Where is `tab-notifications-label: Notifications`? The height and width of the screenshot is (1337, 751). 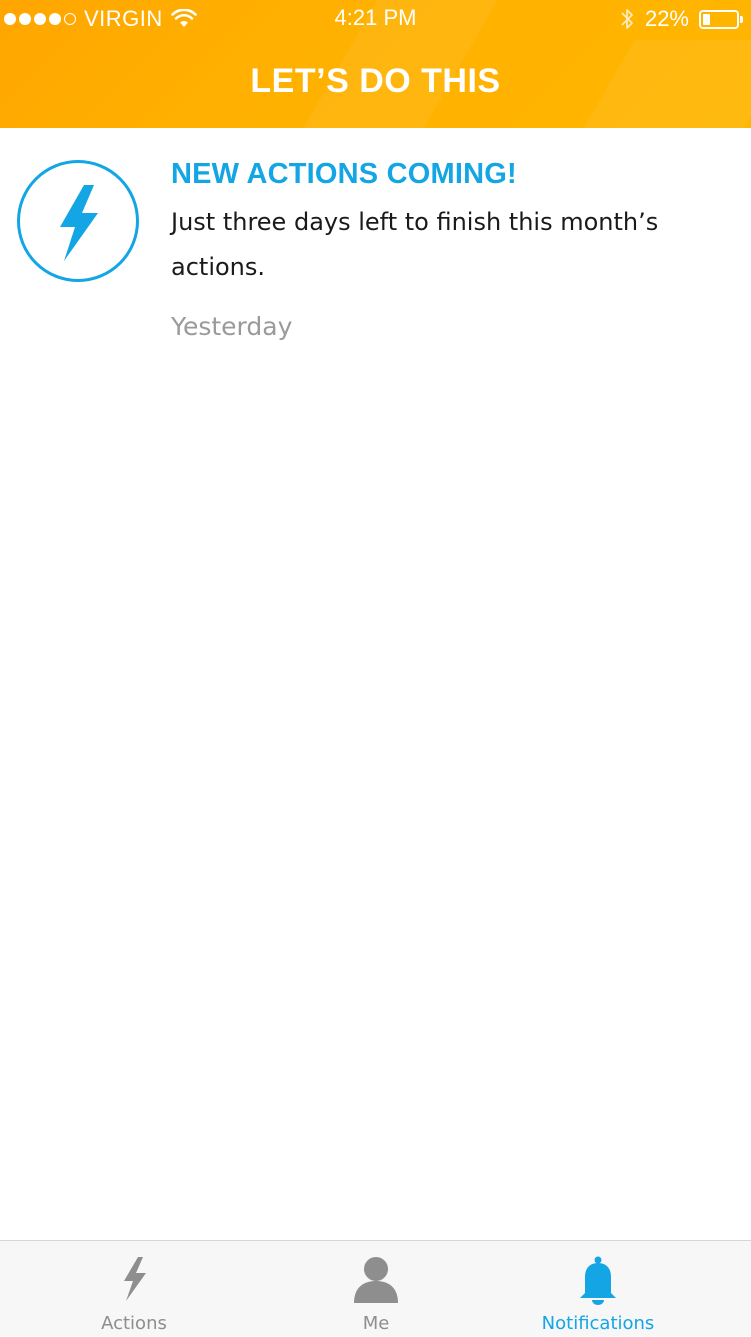
tab-notifications-label: Notifications is located at coordinates (598, 1323).